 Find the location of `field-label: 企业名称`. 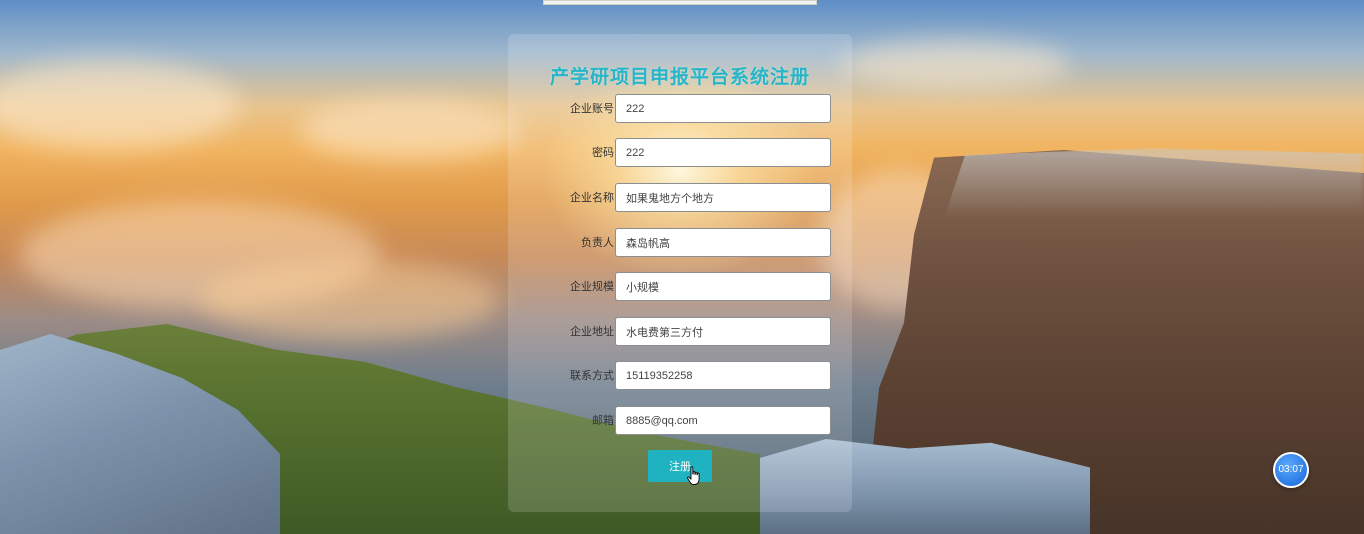

field-label: 企业名称 is located at coordinates (592, 198).